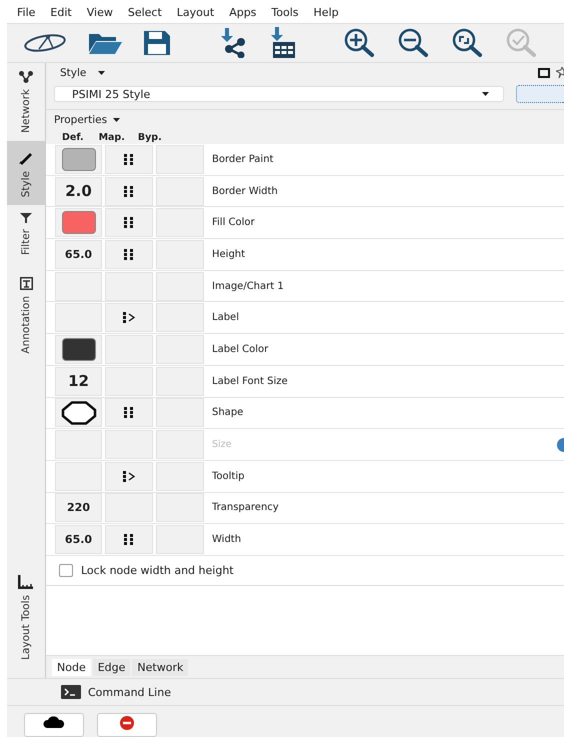 The image size is (564, 737). What do you see at coordinates (111, 137) in the screenshot?
I see `column-header: Map.` at bounding box center [111, 137].